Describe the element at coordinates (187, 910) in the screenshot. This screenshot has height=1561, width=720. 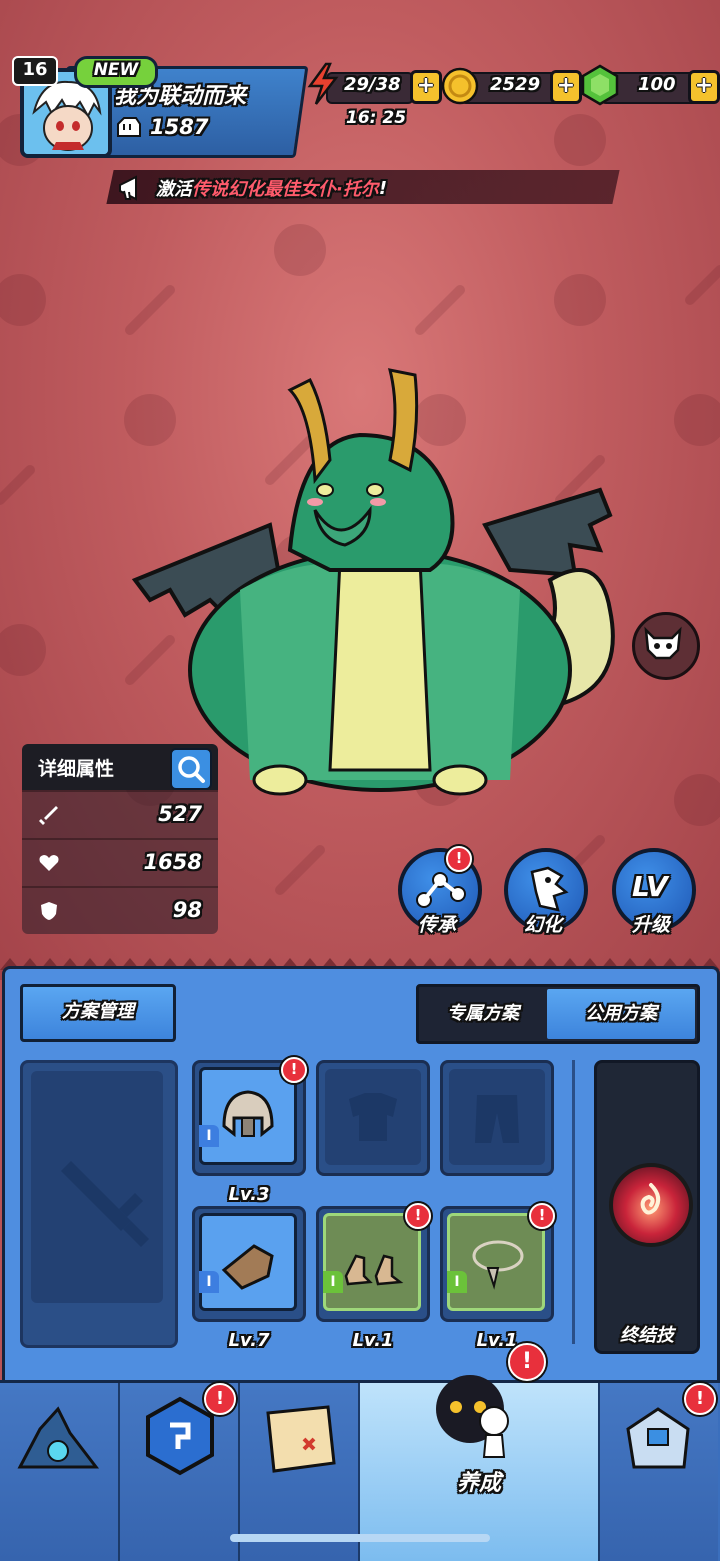
I see `stat-defense-value: 98` at that location.